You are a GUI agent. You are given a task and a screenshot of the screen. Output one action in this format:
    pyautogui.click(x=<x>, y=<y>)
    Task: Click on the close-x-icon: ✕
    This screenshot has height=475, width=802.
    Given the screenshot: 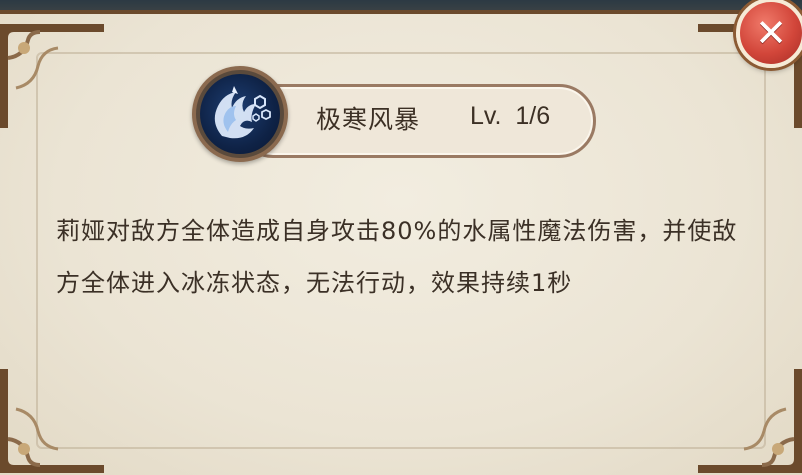 What is the action you would take?
    pyautogui.click(x=771, y=33)
    